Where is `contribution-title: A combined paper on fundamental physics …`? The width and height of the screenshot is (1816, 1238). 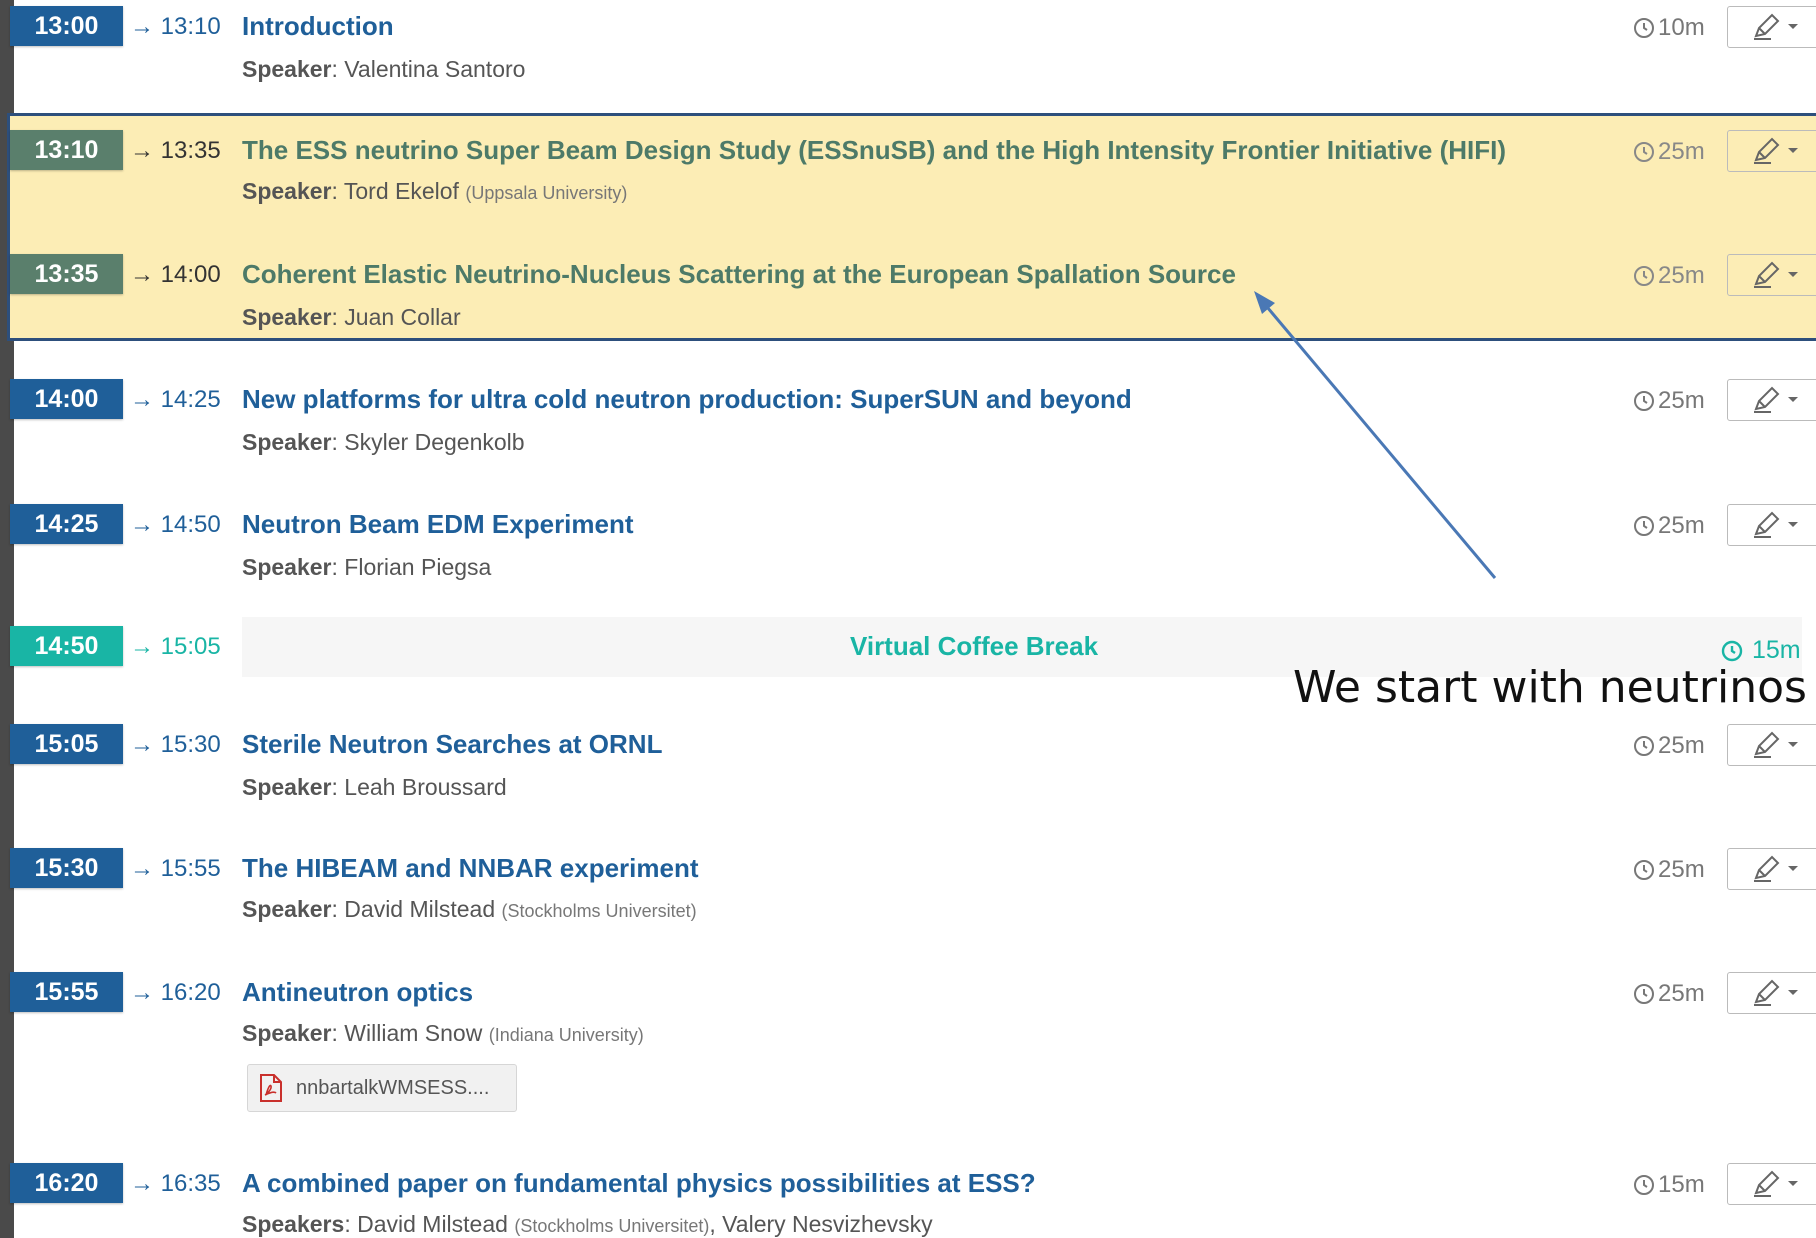
contribution-title: A combined paper on fundamental physics … is located at coordinates (639, 1183).